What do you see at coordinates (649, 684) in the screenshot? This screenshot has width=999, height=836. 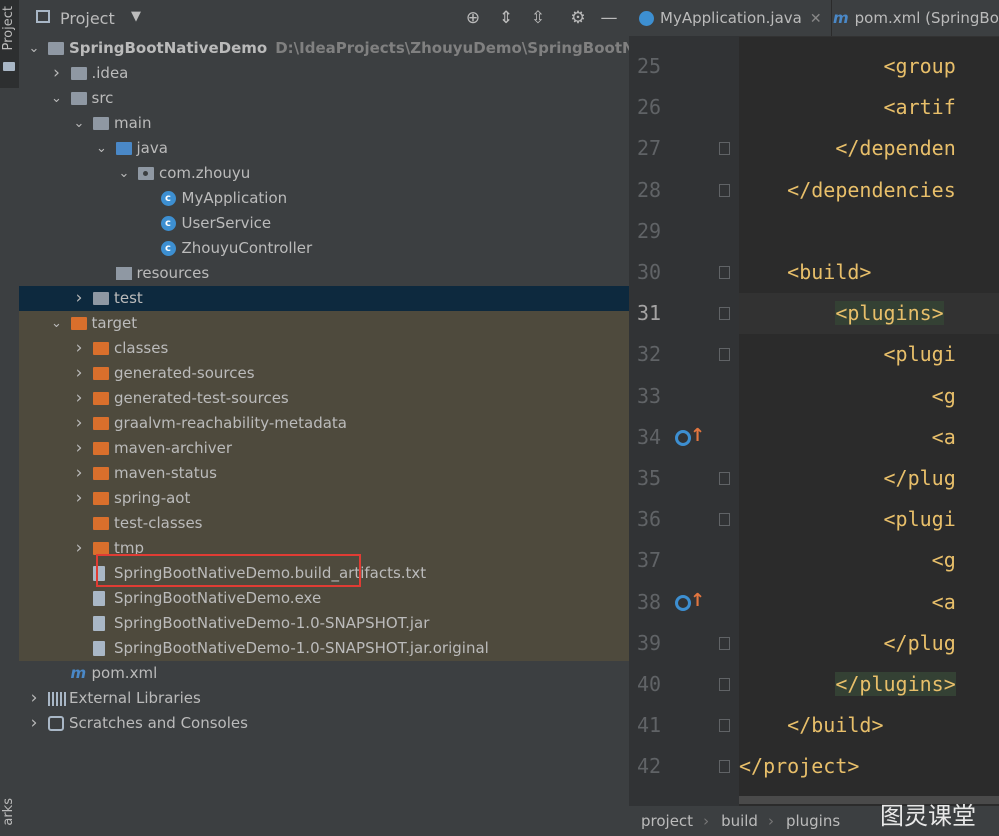 I see `line-number: 40` at bounding box center [649, 684].